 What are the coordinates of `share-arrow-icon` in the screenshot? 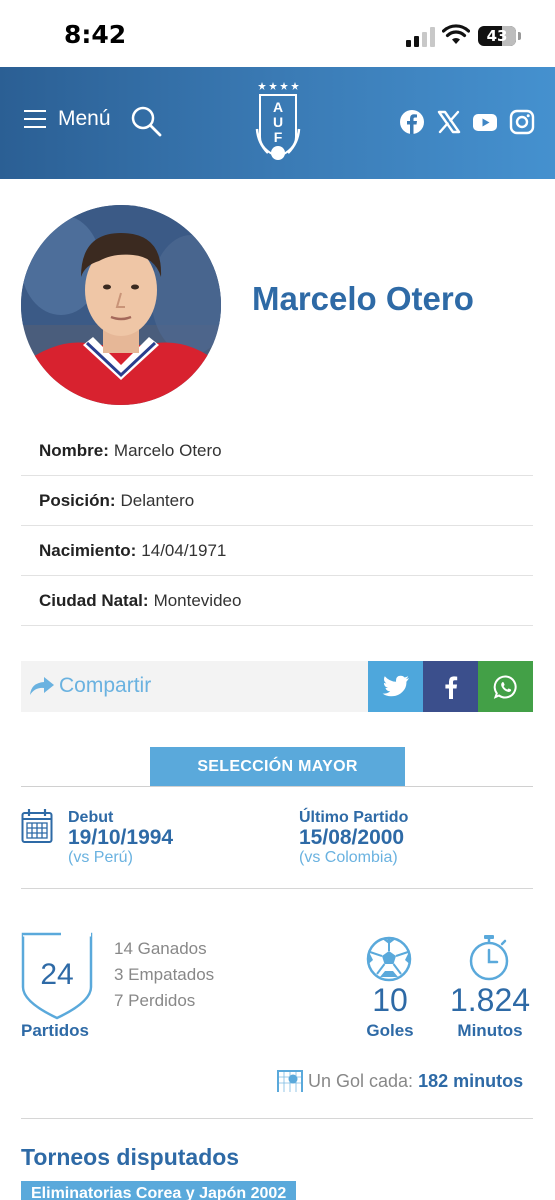 It's located at (42, 686).